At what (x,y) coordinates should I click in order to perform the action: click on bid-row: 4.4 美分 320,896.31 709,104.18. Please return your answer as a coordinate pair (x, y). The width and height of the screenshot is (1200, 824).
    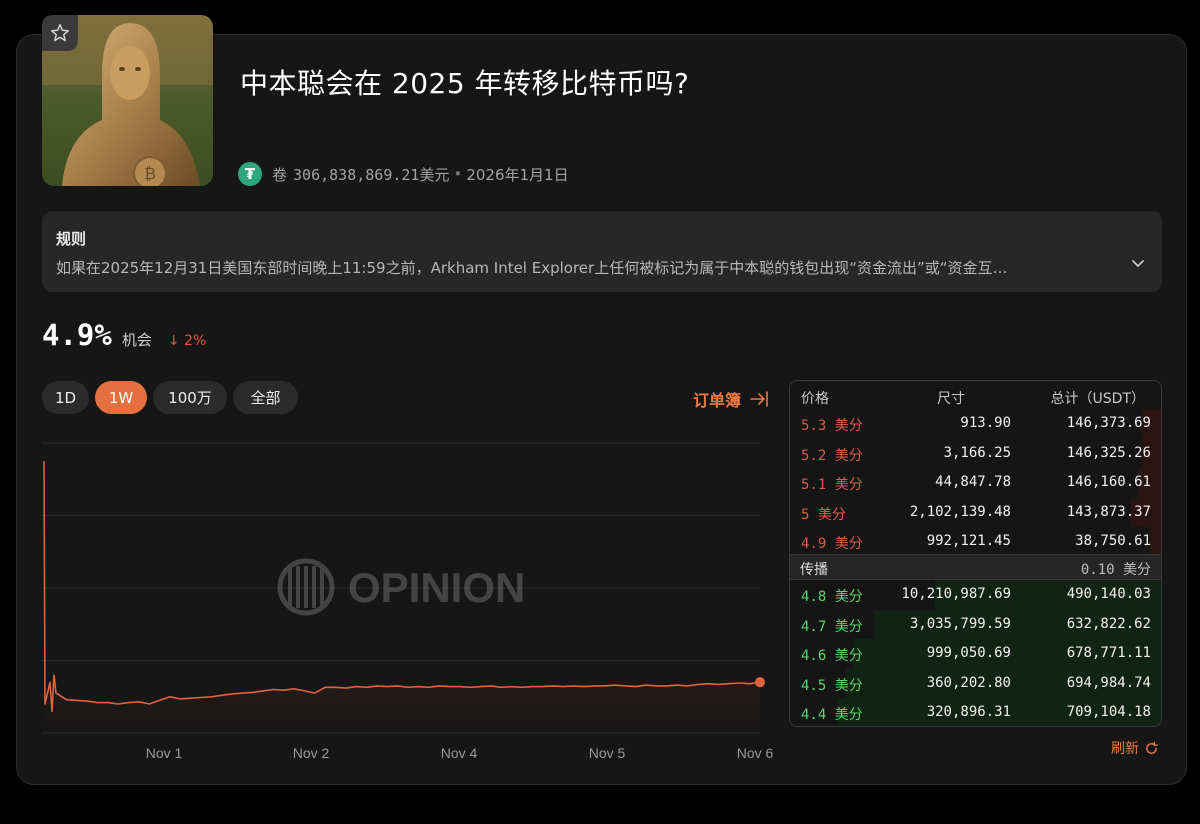
    Looking at the image, I should click on (975, 712).